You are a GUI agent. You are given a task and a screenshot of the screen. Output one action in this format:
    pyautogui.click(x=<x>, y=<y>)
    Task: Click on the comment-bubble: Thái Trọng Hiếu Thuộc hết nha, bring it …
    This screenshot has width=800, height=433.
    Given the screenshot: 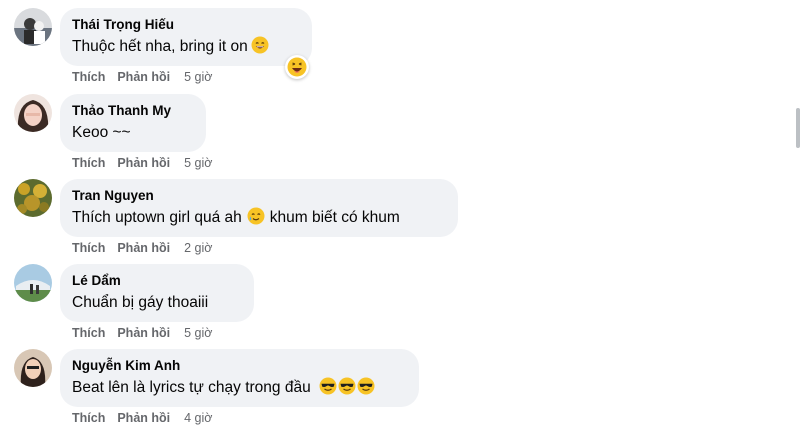 What is the action you would take?
    pyautogui.click(x=186, y=37)
    